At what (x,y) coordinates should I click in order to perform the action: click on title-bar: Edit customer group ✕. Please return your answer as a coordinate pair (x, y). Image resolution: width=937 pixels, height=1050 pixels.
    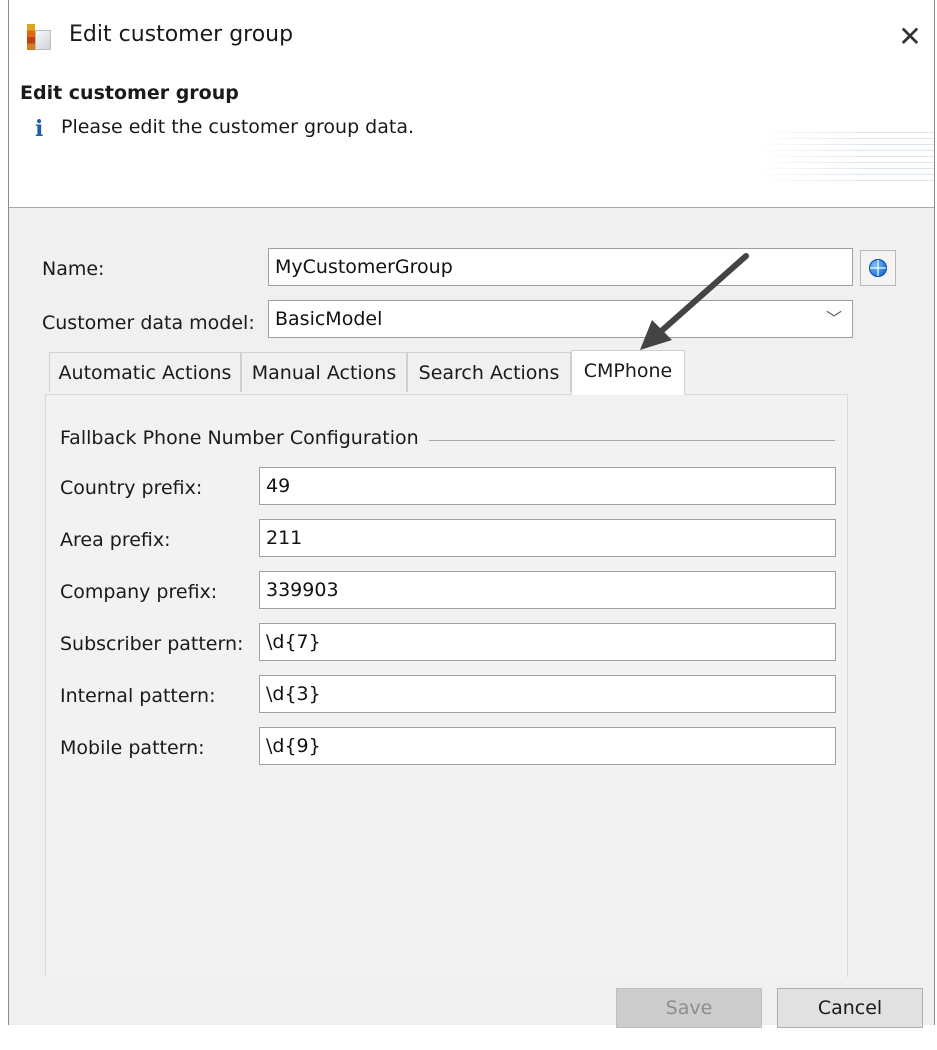
    Looking at the image, I should click on (471, 40).